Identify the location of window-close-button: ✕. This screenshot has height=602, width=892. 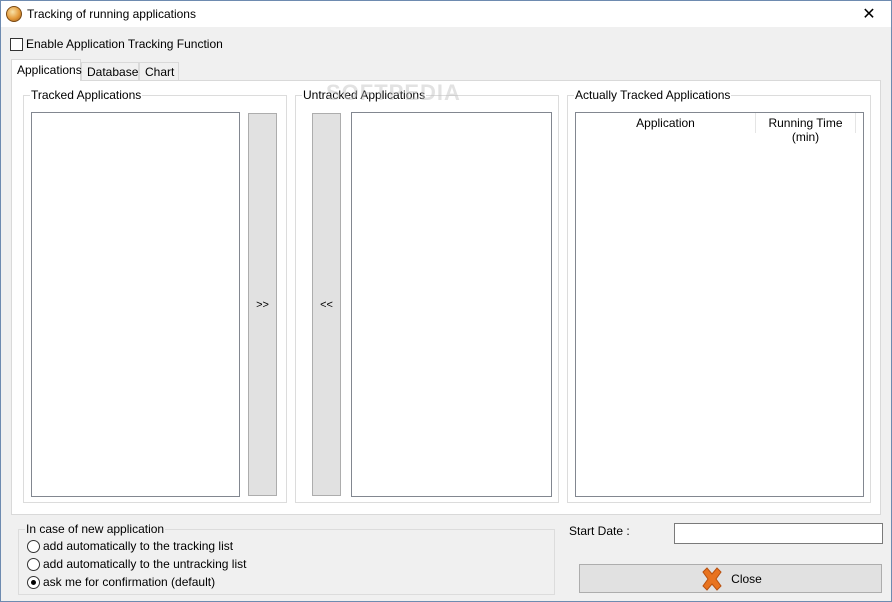
(869, 14).